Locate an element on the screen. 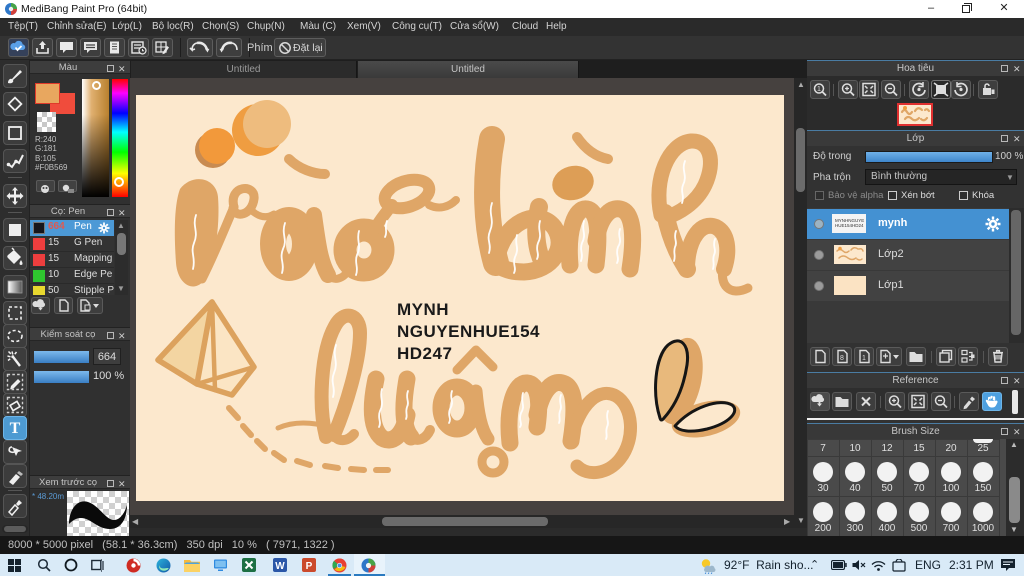  svg-text: 8 is located at coordinates (842, 358).